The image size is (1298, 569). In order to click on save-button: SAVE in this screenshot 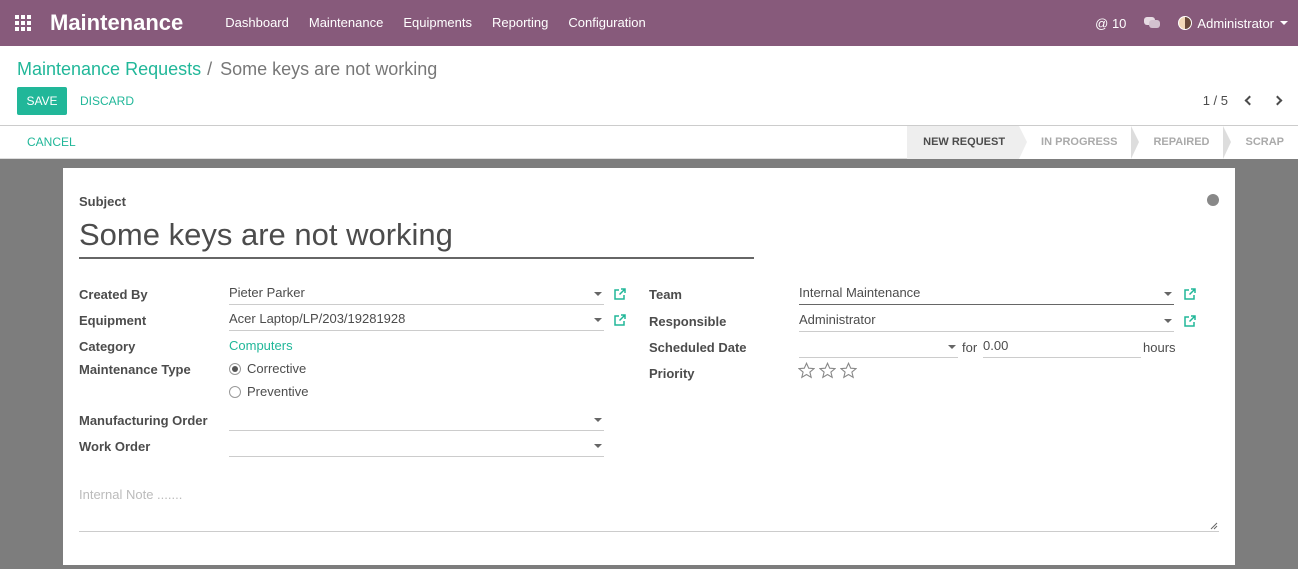, I will do `click(42, 101)`.